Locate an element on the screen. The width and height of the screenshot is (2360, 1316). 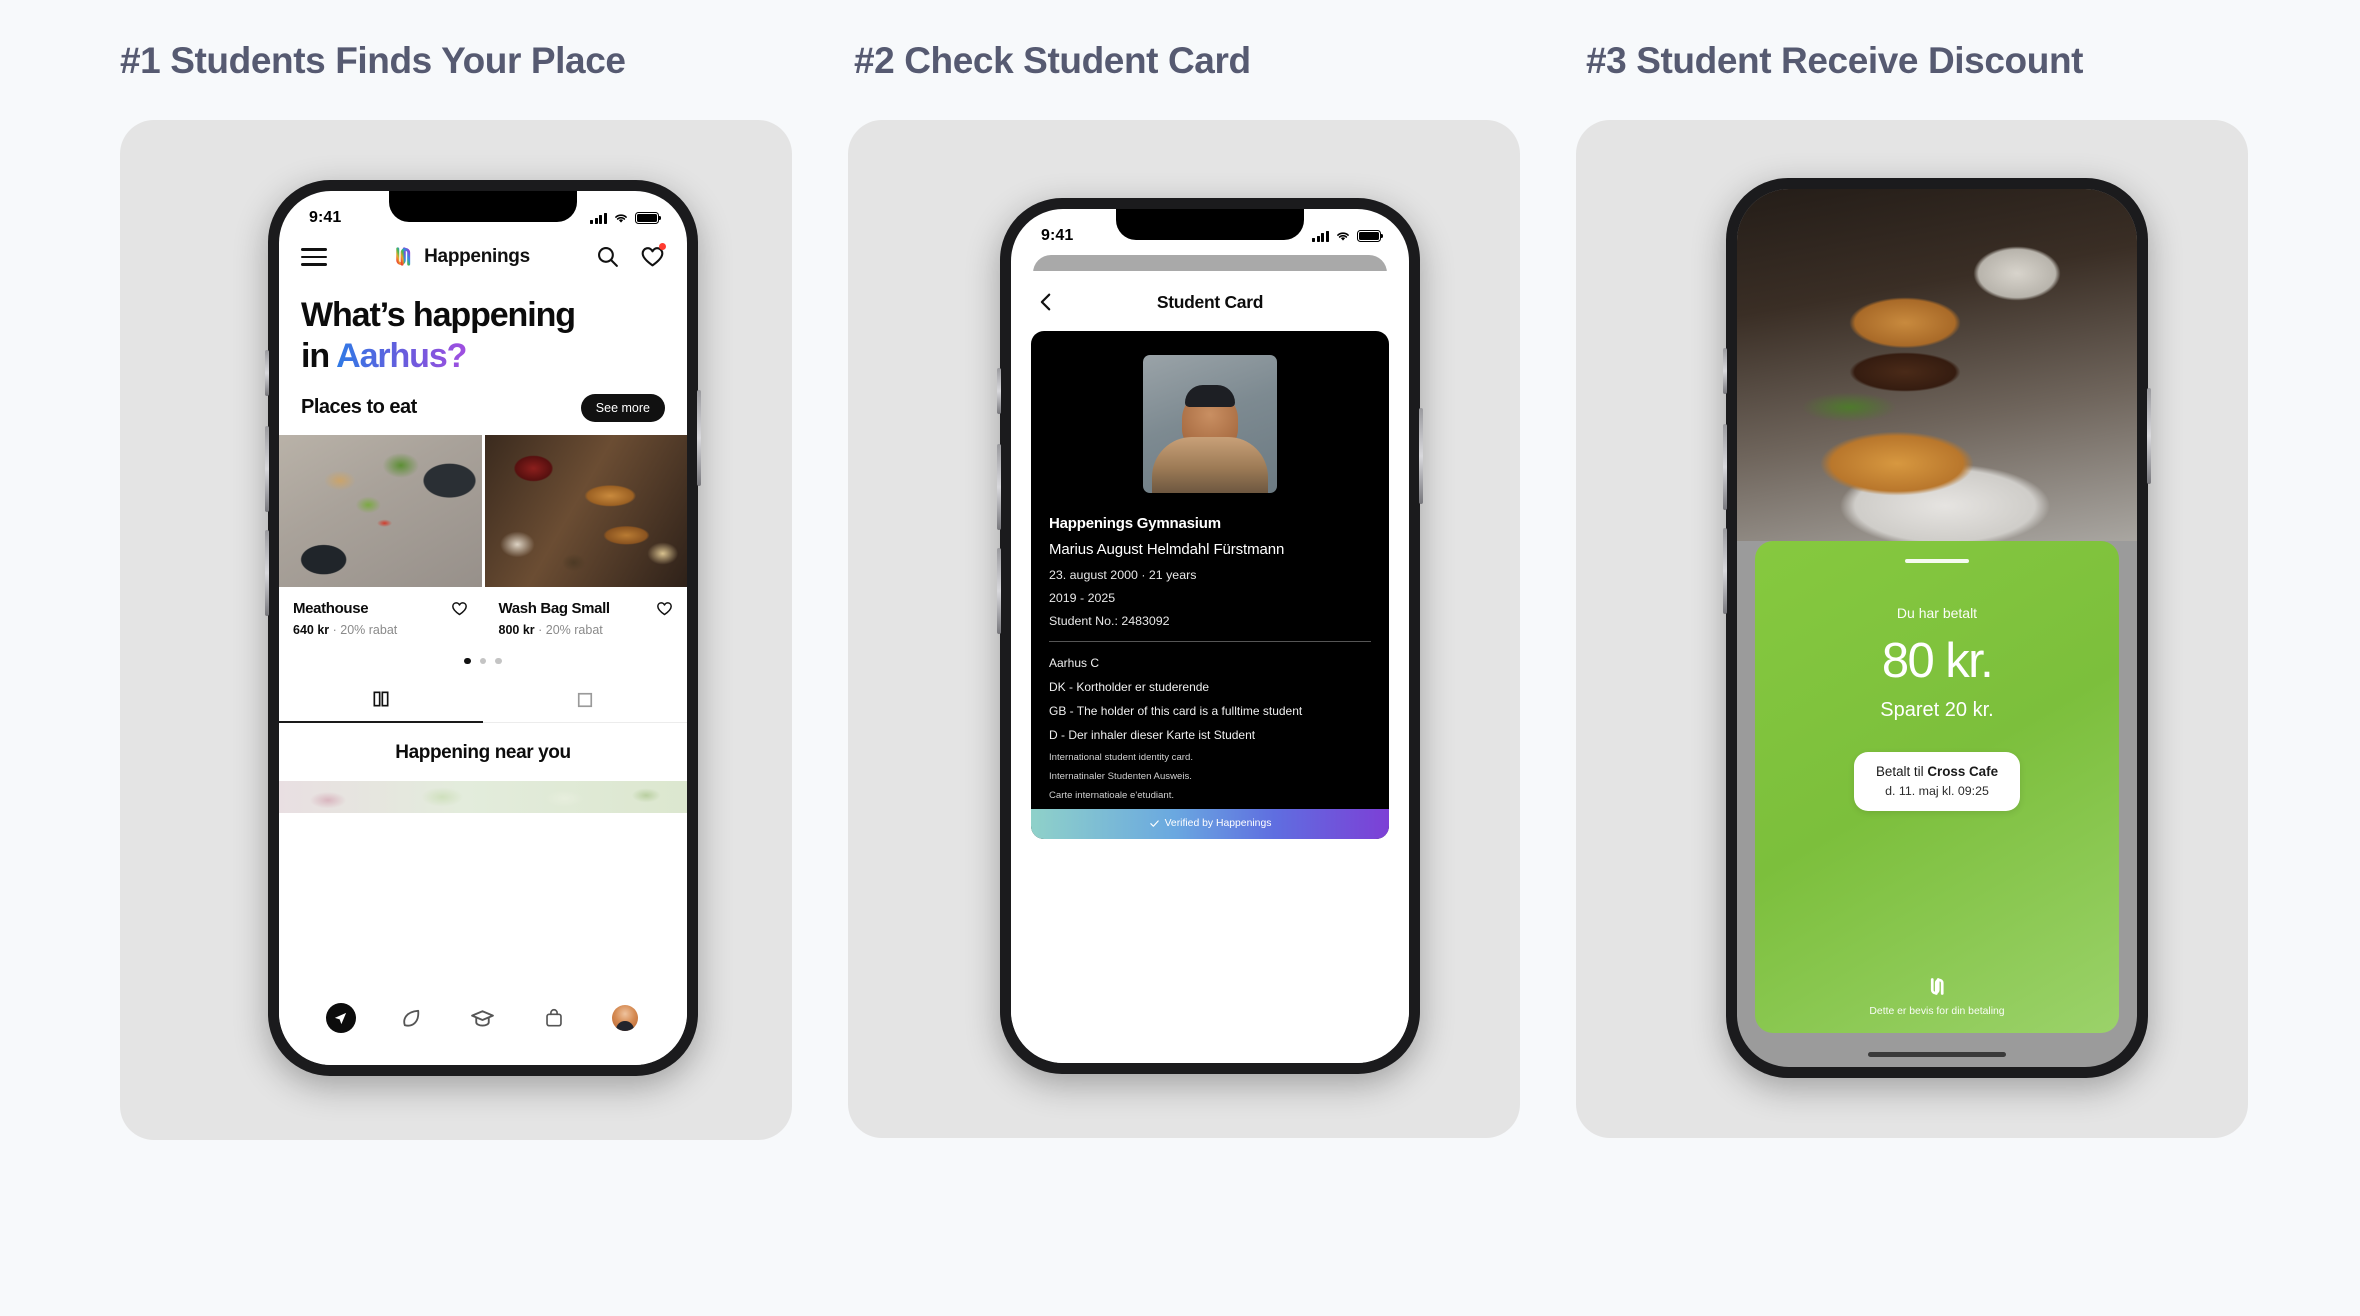
columns-view-icon is located at coordinates (381, 699).